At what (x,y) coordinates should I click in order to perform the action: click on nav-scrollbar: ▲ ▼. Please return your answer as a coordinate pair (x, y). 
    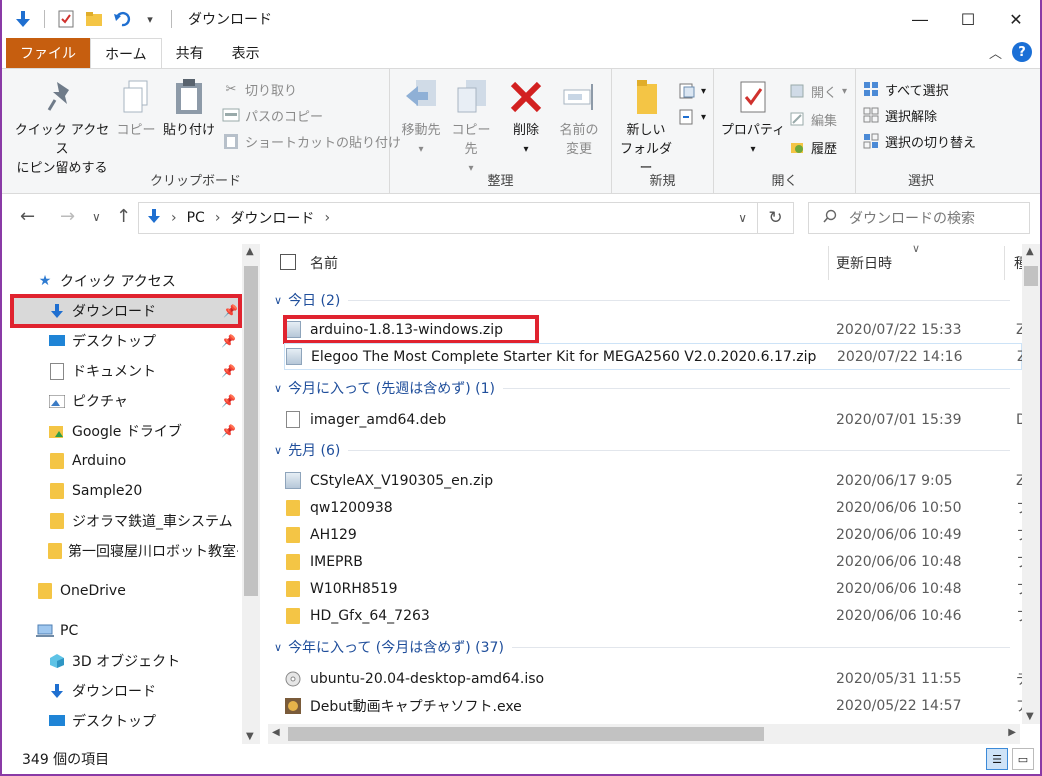
    Looking at the image, I should click on (251, 494).